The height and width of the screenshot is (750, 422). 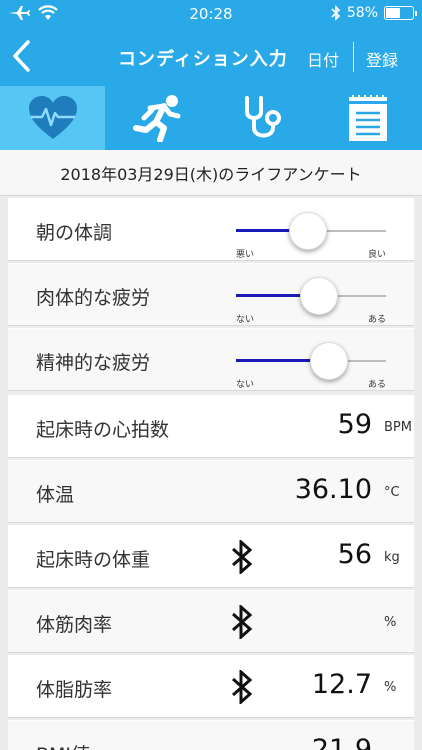 I want to click on physical-fatigue-slider, so click(x=311, y=296).